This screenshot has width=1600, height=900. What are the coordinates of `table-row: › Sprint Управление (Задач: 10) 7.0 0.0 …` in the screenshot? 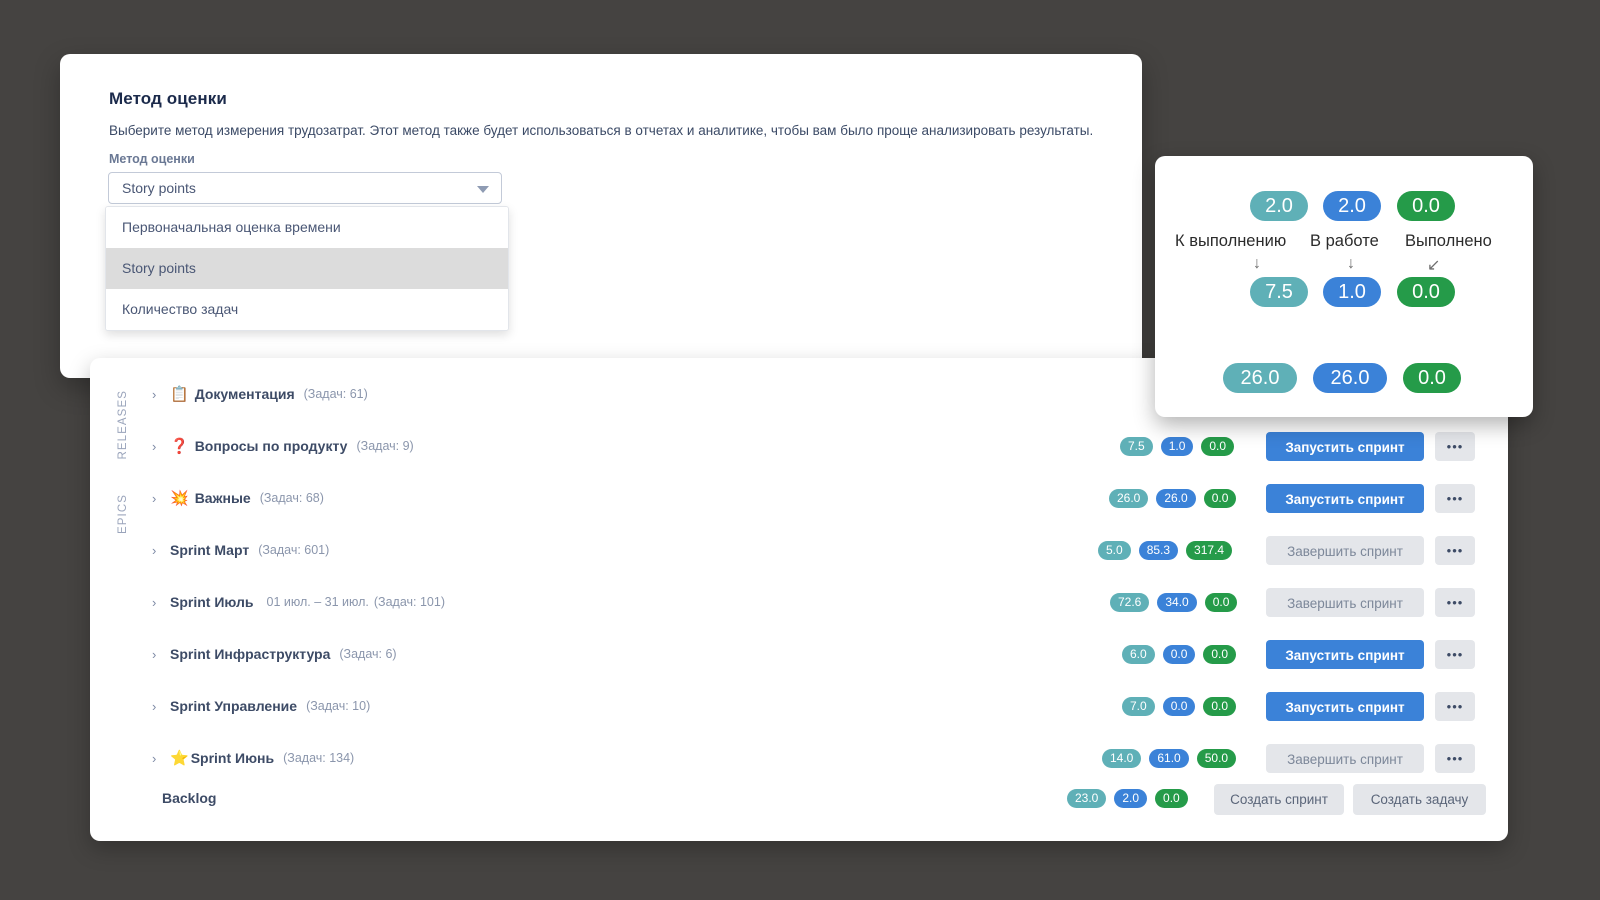 It's located at (799, 706).